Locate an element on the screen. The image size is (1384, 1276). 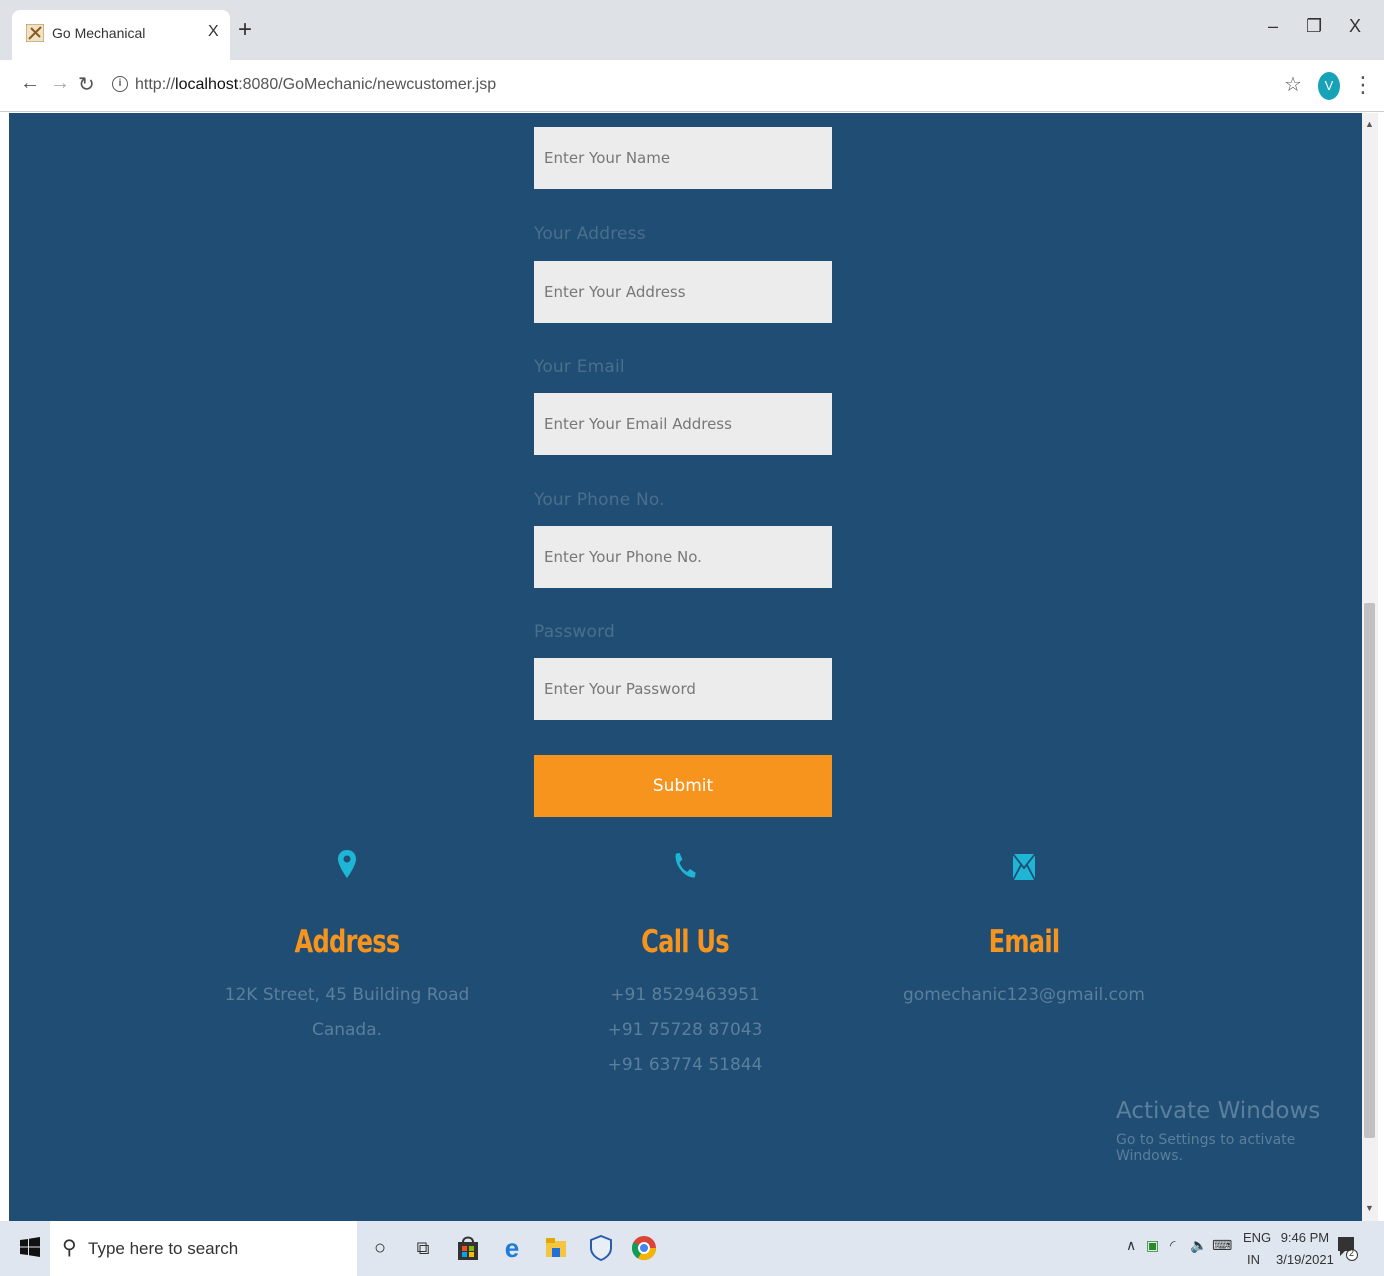
address-title: Address is located at coordinates (347, 942).